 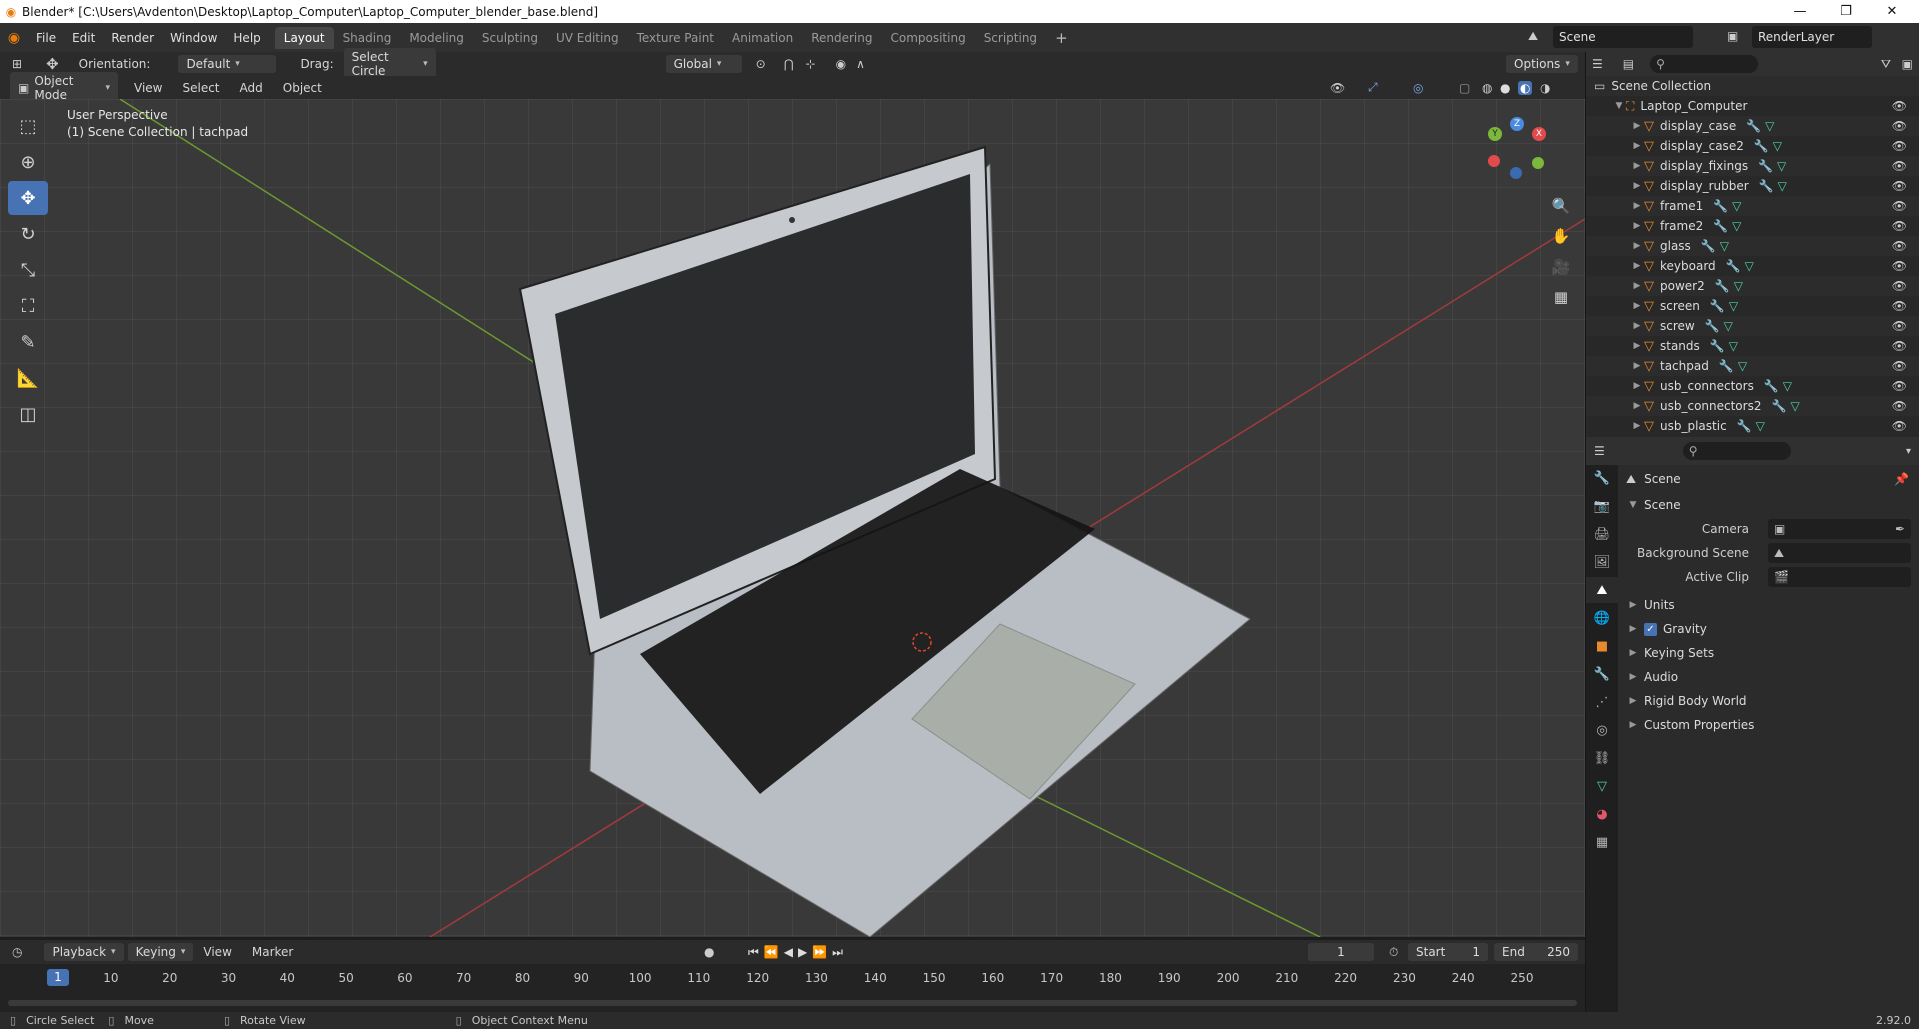 What do you see at coordinates (1752, 426) in the screenshot?
I see `outliner-row-usb-plastic: ▶ ▽ usb_plastic 🔧 ▽ 👁` at bounding box center [1752, 426].